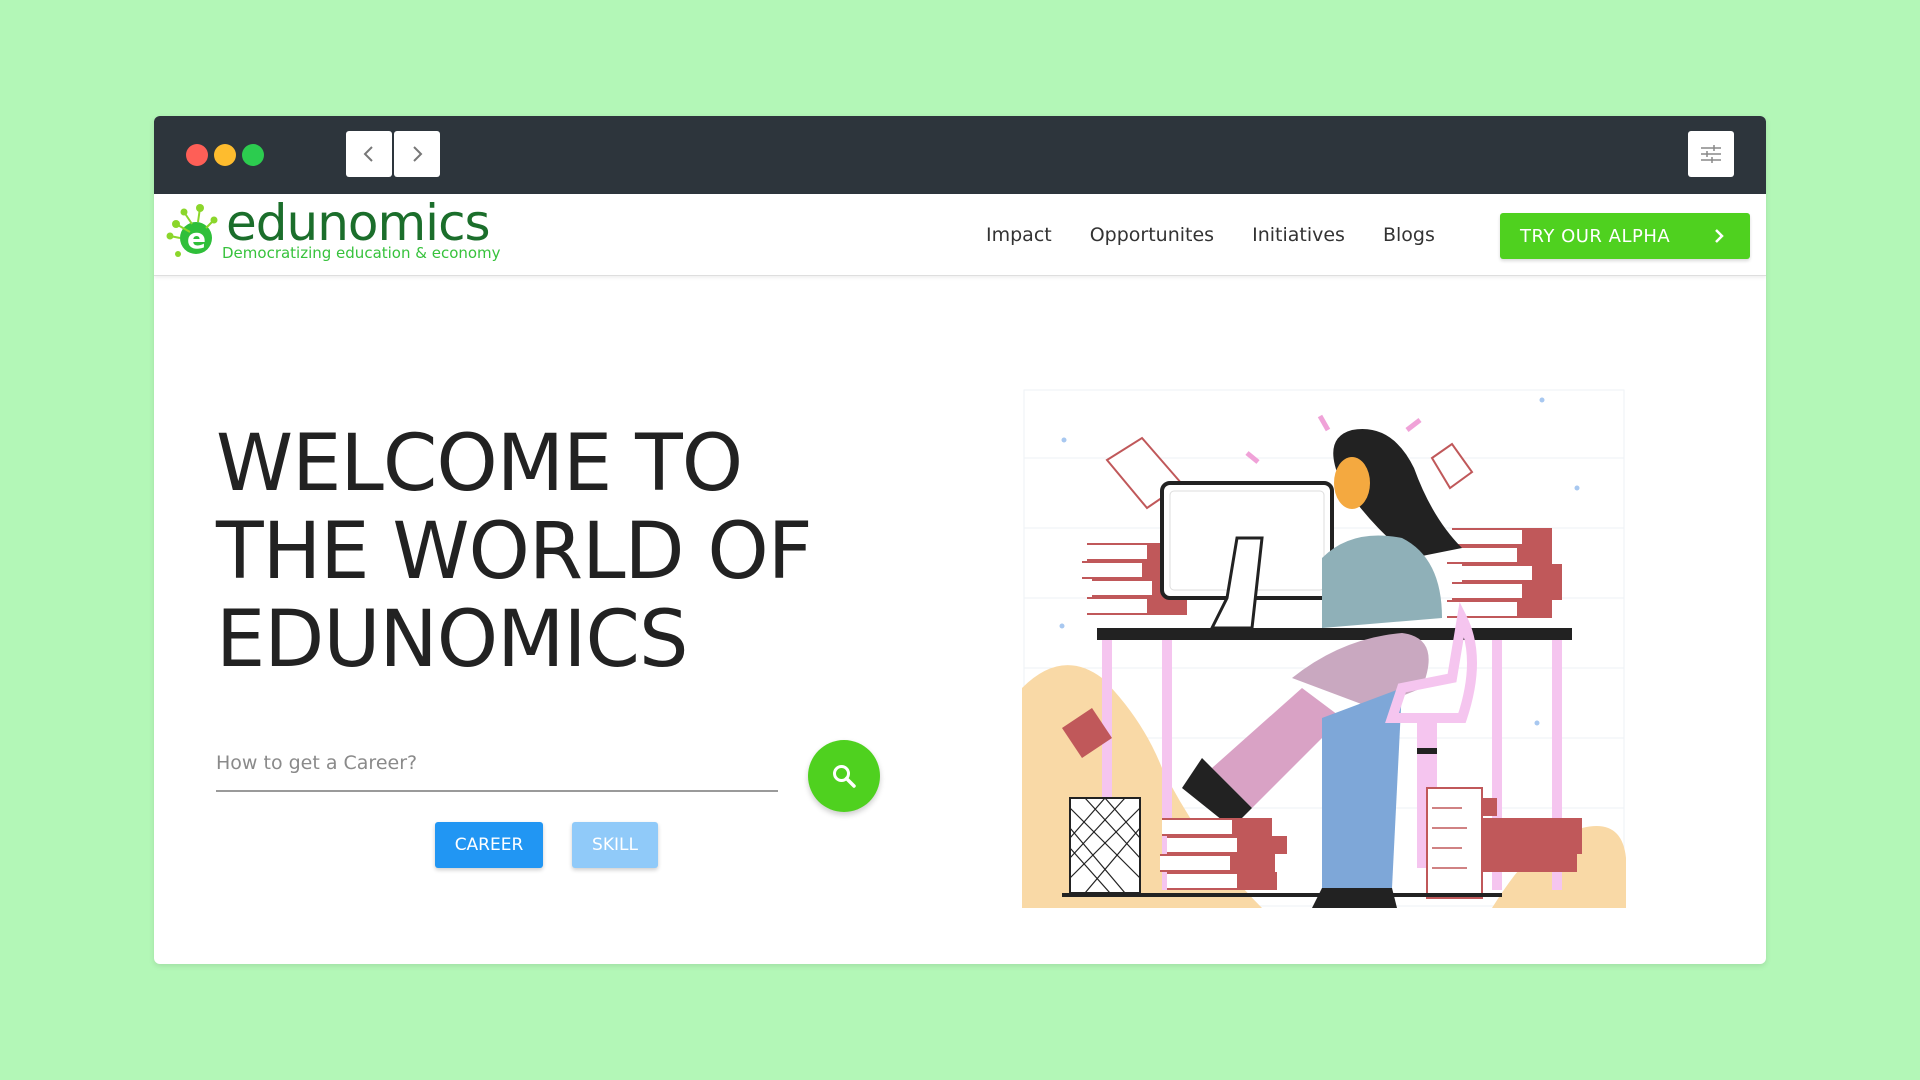  Describe the element at coordinates (452, 640) in the screenshot. I see `hero-title-line: EDUNOMICS` at that location.